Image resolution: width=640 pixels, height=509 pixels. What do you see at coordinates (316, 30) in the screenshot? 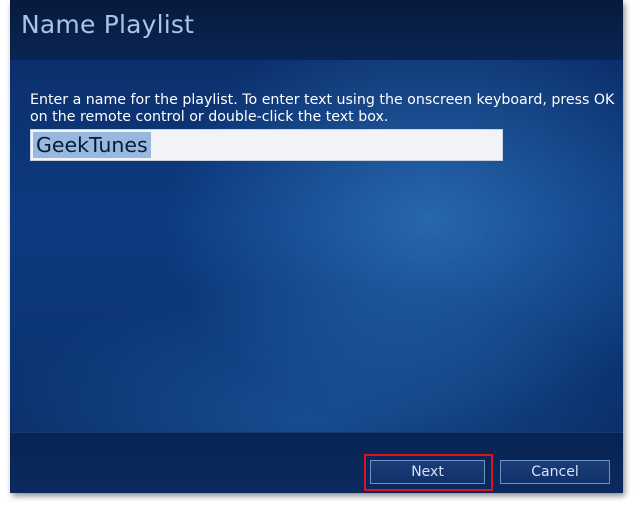
I see `header-bar: Name Playlist` at bounding box center [316, 30].